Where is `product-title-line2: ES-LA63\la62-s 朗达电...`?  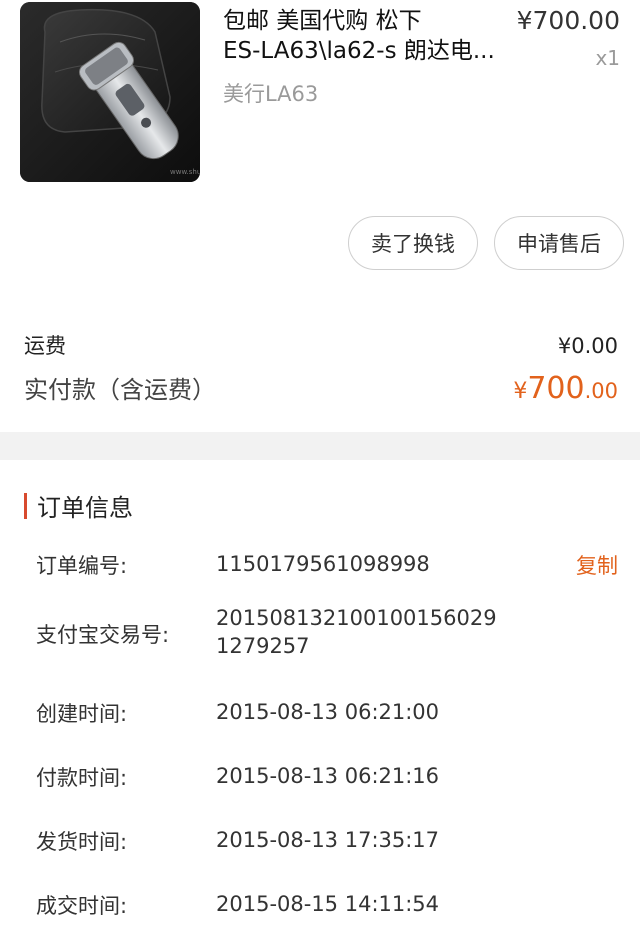 product-title-line2: ES-LA63\la62-s 朗达电... is located at coordinates (359, 51).